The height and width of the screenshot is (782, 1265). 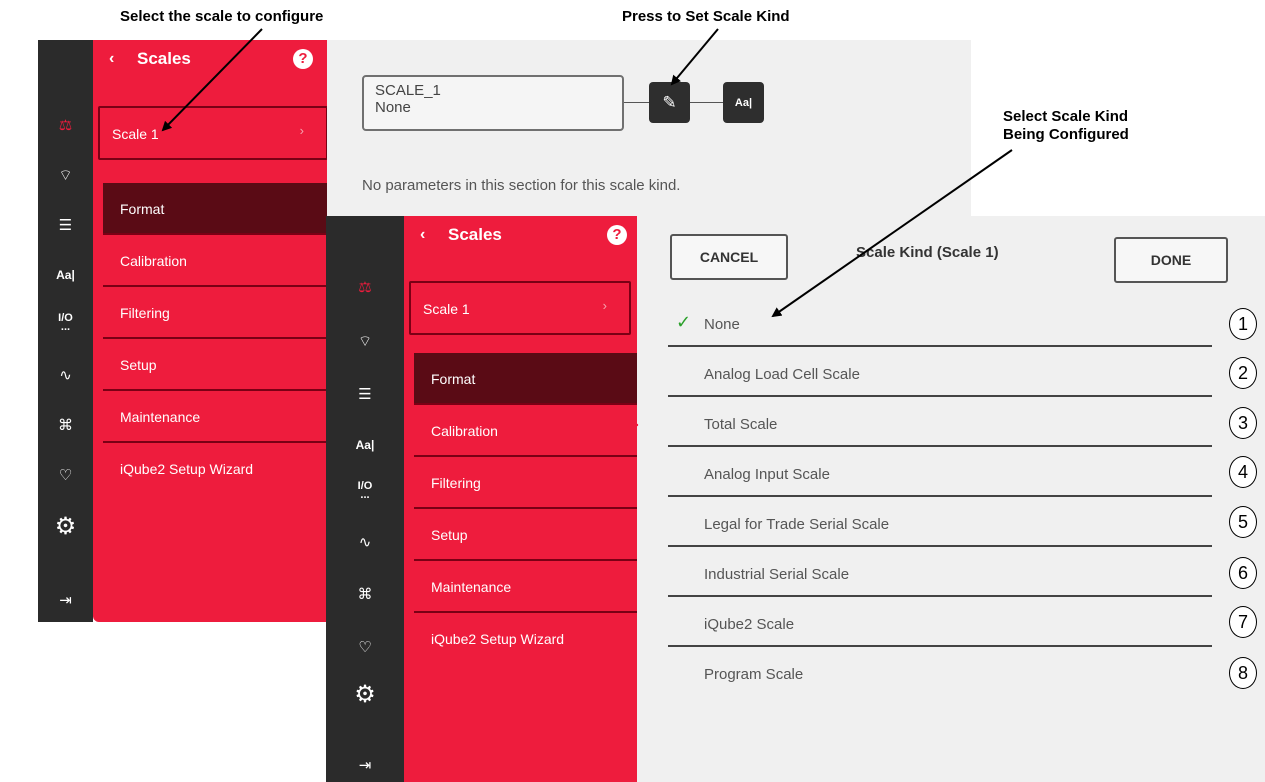 I want to click on kind-item-program: Program Scale, so click(x=940, y=672).